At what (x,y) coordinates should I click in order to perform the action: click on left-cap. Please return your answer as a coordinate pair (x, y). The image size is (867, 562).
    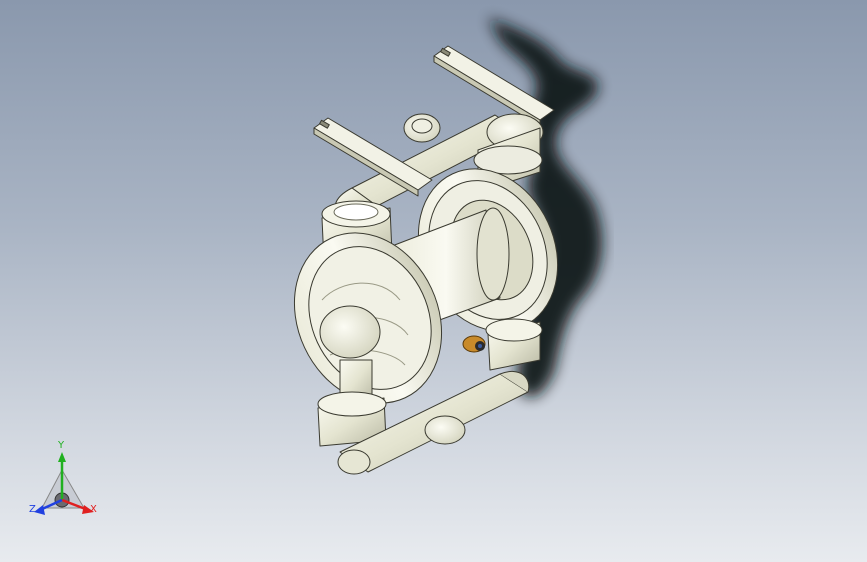
    Looking at the image, I should click on (350, 332).